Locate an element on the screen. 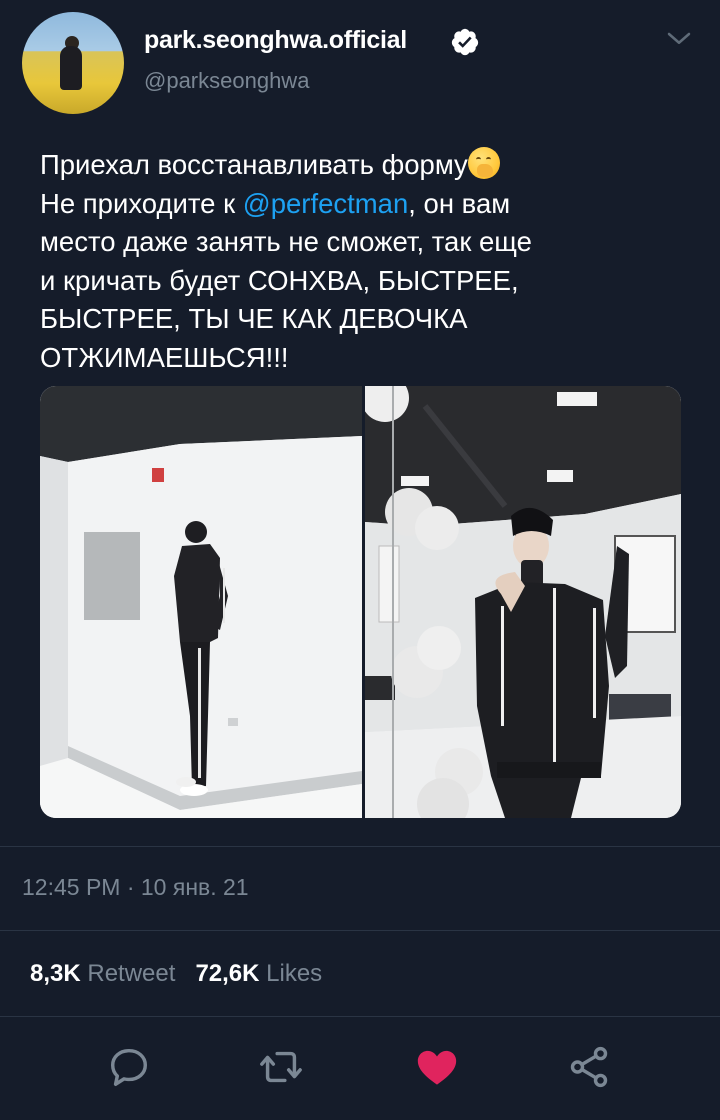  tweet-timestamp: 12:45 PM · 10 янв. 21 is located at coordinates (135, 887).